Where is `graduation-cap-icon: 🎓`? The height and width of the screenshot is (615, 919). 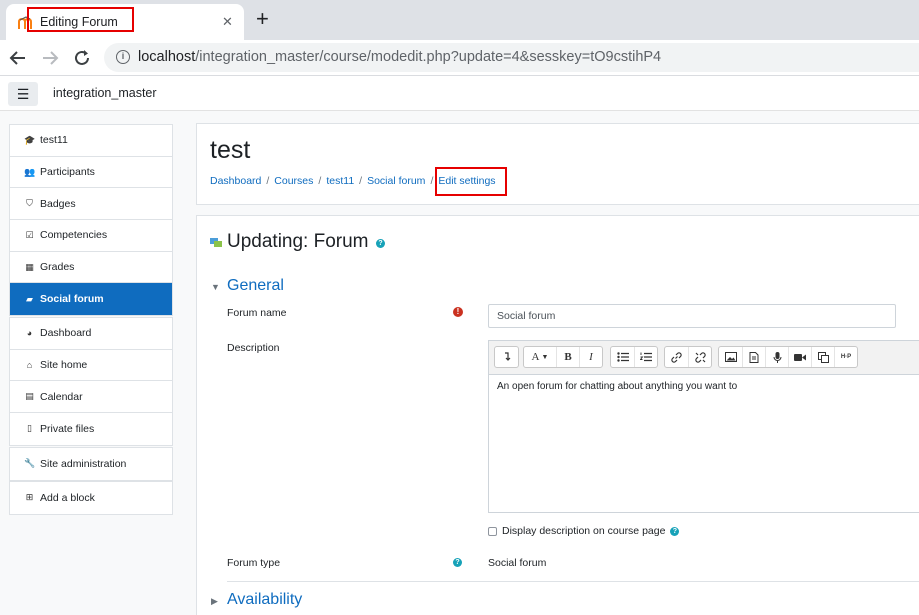
graduation-cap-icon: 🎓 is located at coordinates (30, 139).